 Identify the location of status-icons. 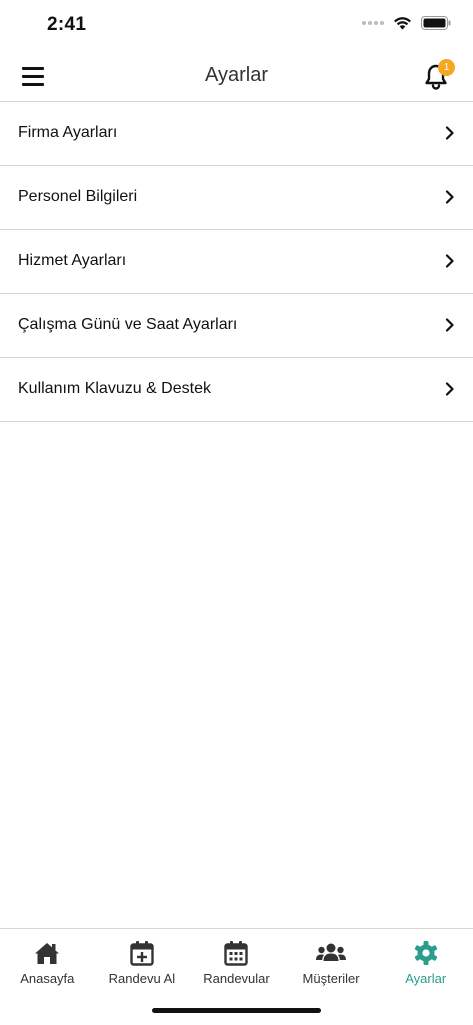
(406, 23).